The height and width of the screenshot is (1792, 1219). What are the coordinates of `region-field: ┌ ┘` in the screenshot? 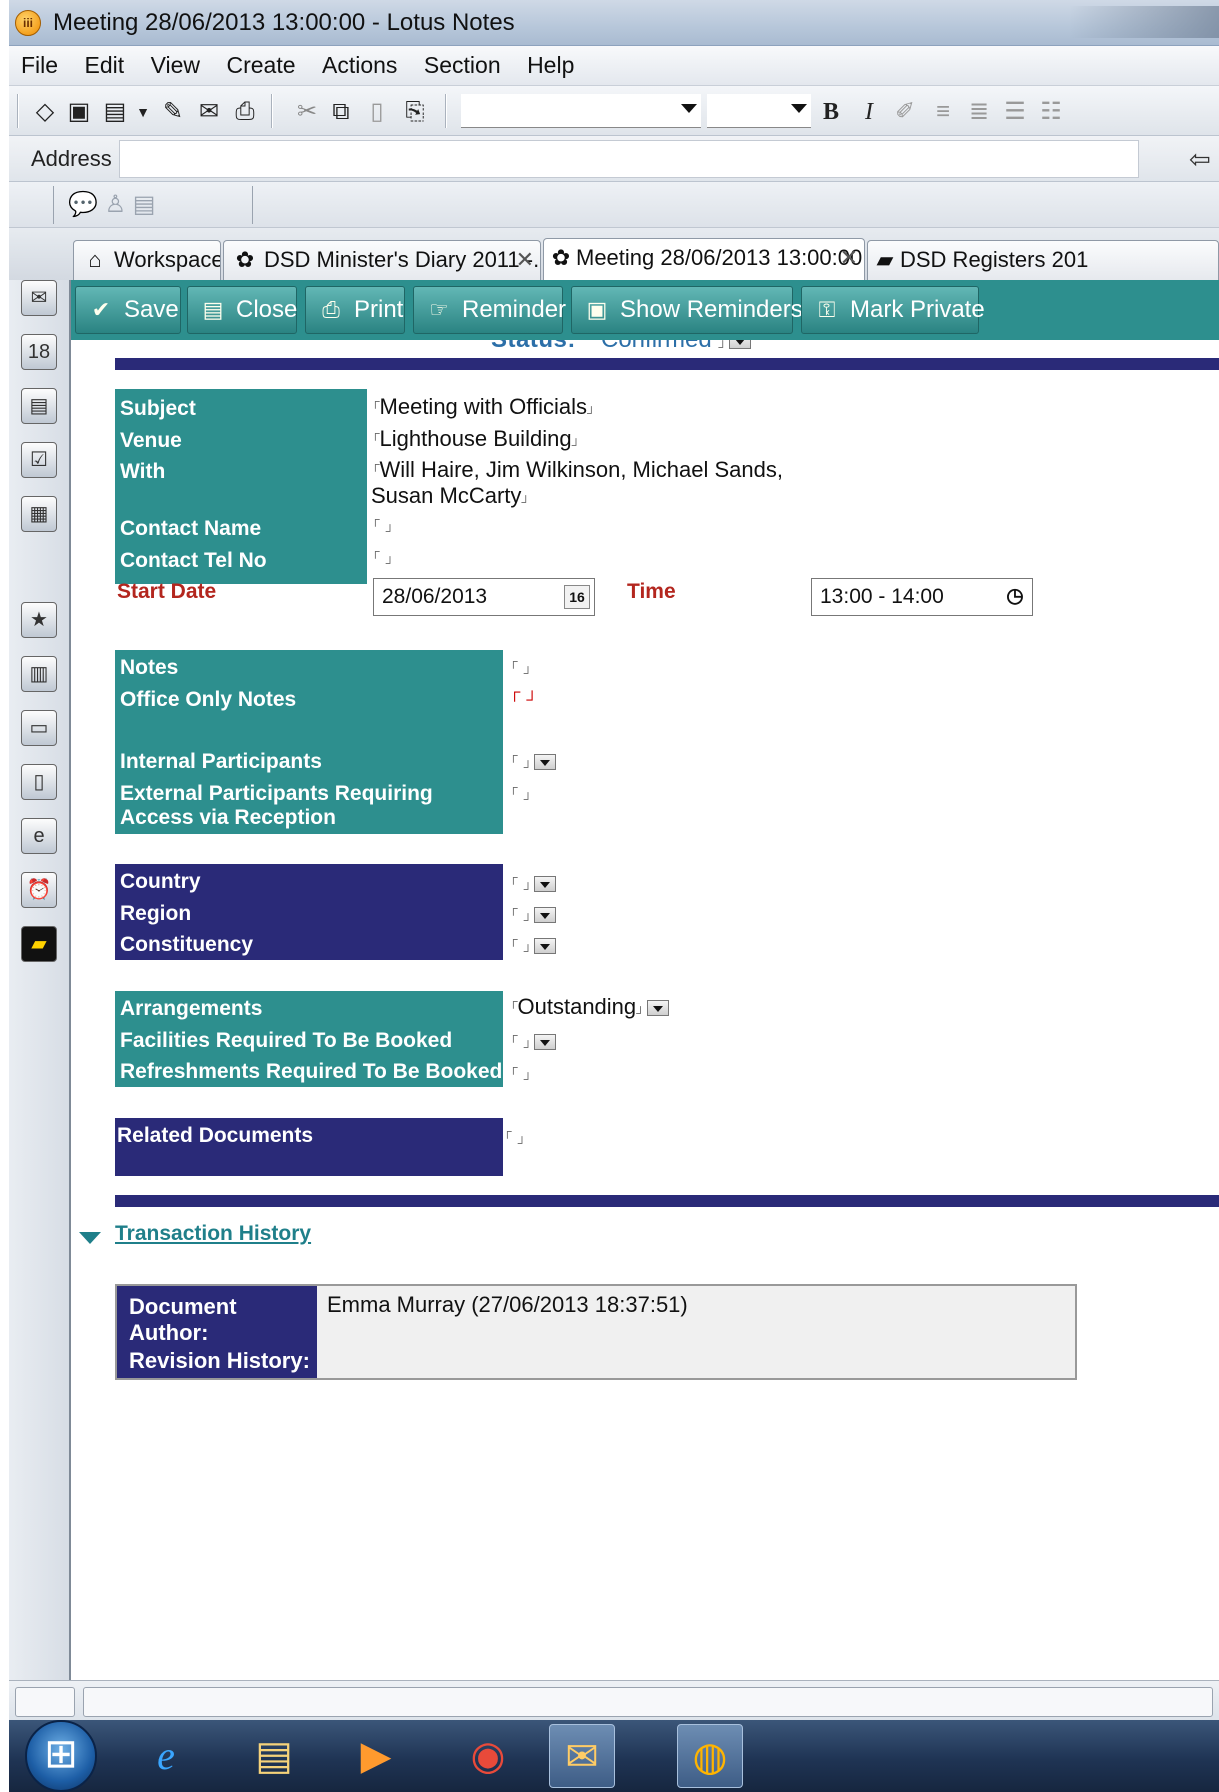 It's located at (533, 914).